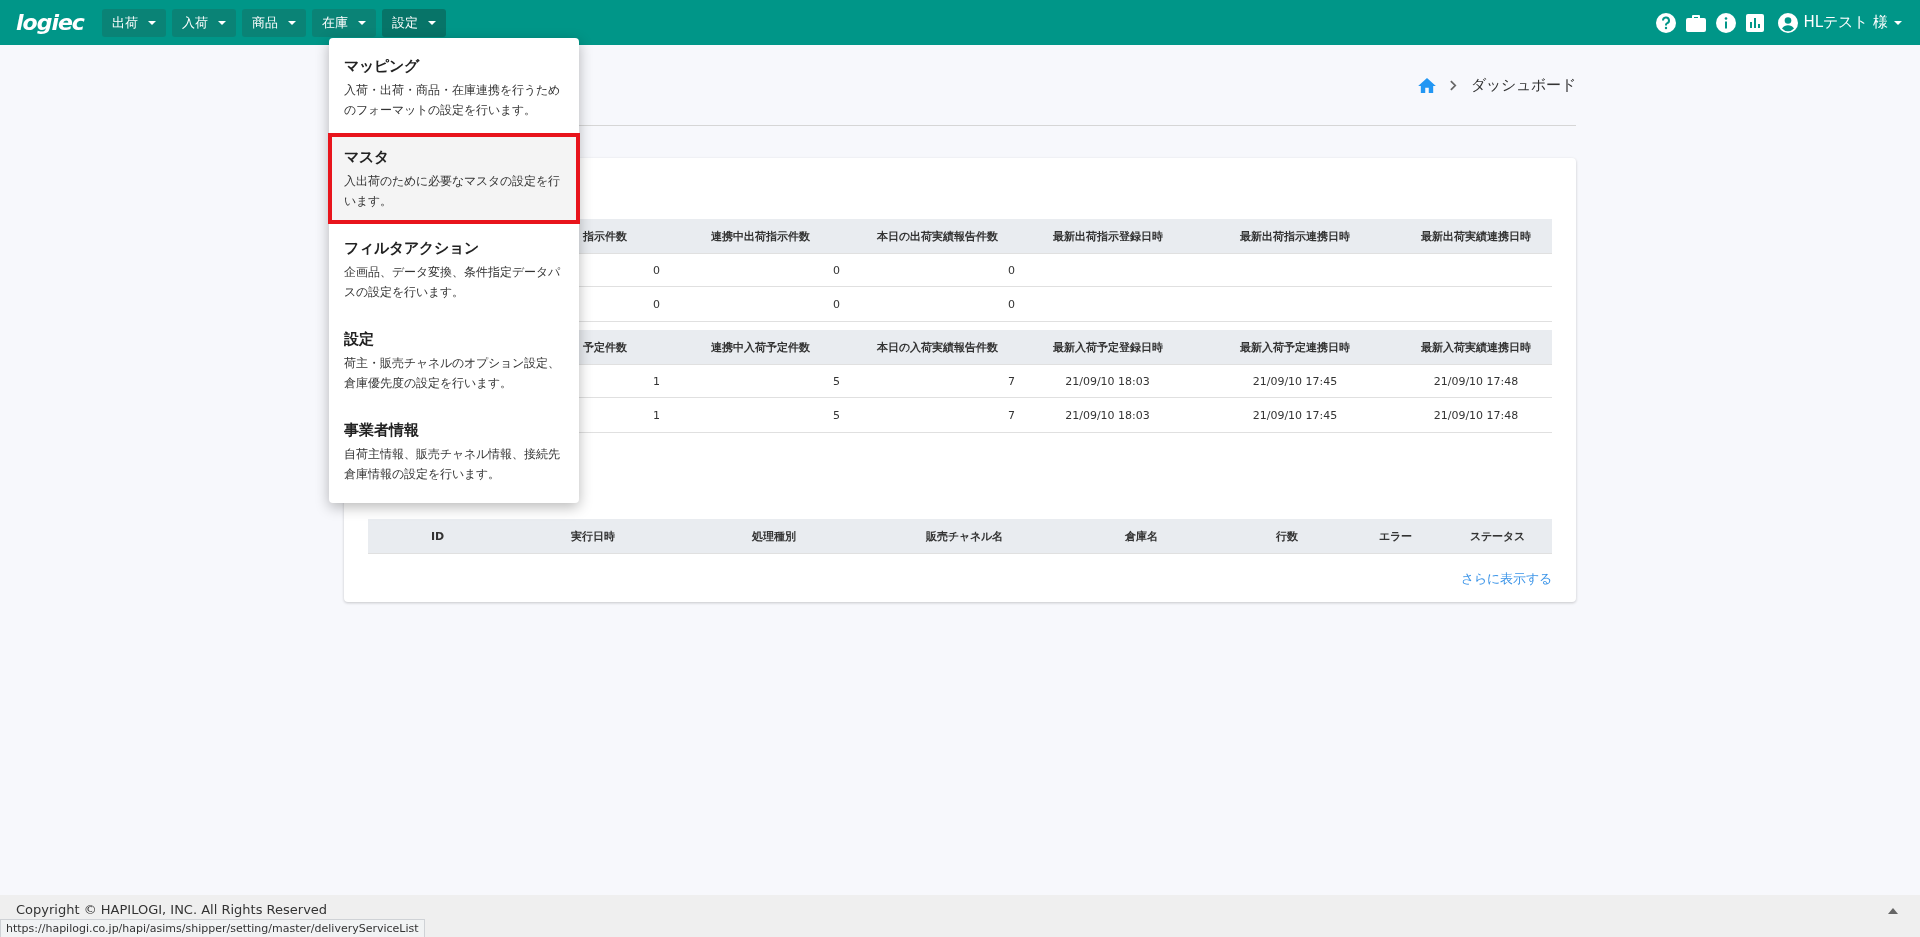 The image size is (1920, 937). What do you see at coordinates (1295, 347) in the screenshot?
I see `column-header: 最新入荷予定連携日時` at bounding box center [1295, 347].